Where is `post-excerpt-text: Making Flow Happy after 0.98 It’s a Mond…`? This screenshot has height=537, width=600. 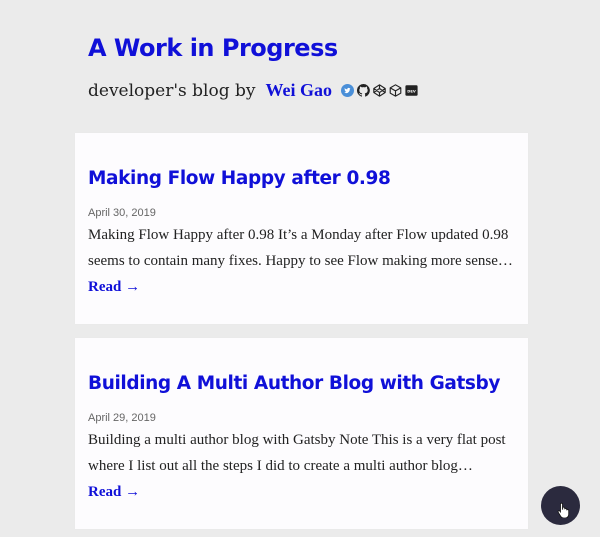
post-excerpt-text: Making Flow Happy after 0.98 It’s a Mond… is located at coordinates (300, 248).